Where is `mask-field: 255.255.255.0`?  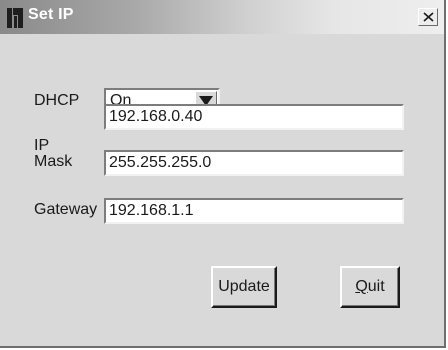
mask-field: 255.255.255.0 is located at coordinates (254, 163).